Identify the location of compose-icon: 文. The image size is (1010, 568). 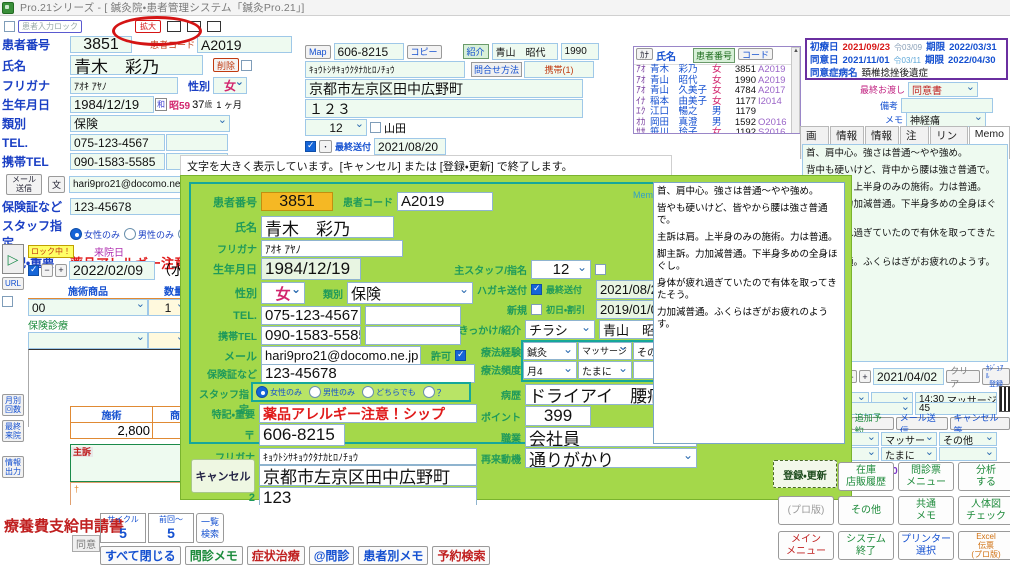
(56, 184).